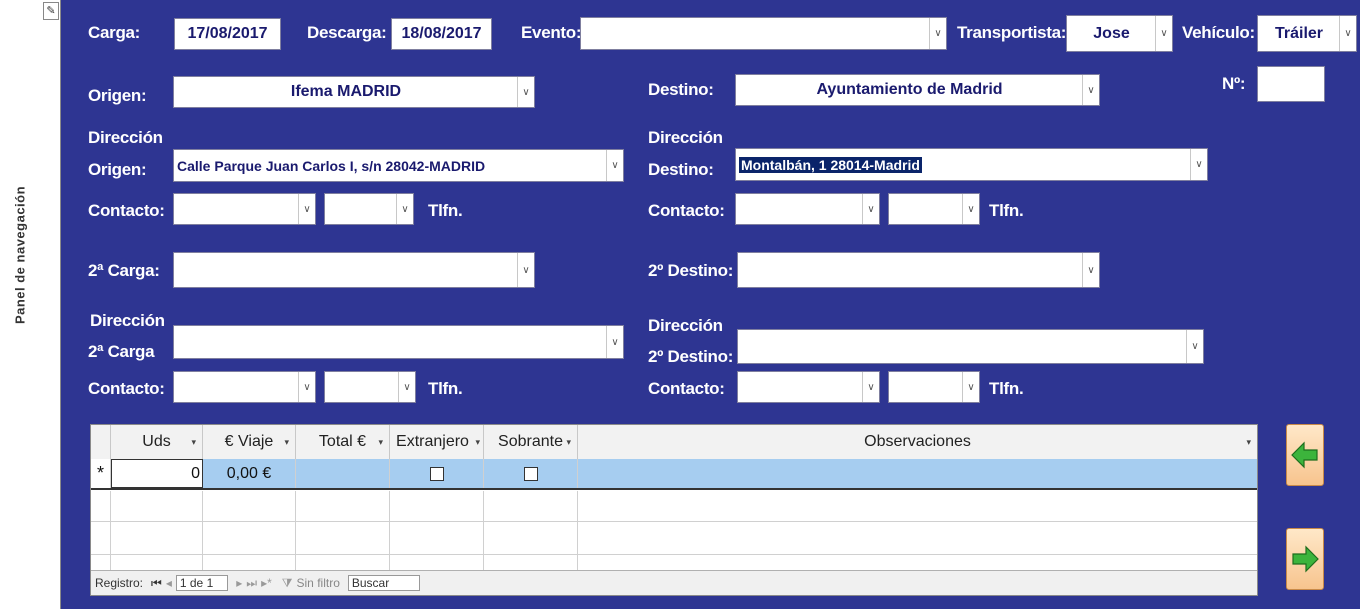 The width and height of the screenshot is (1360, 609). What do you see at coordinates (117, 95) in the screenshot?
I see `origen-label: Origen:` at bounding box center [117, 95].